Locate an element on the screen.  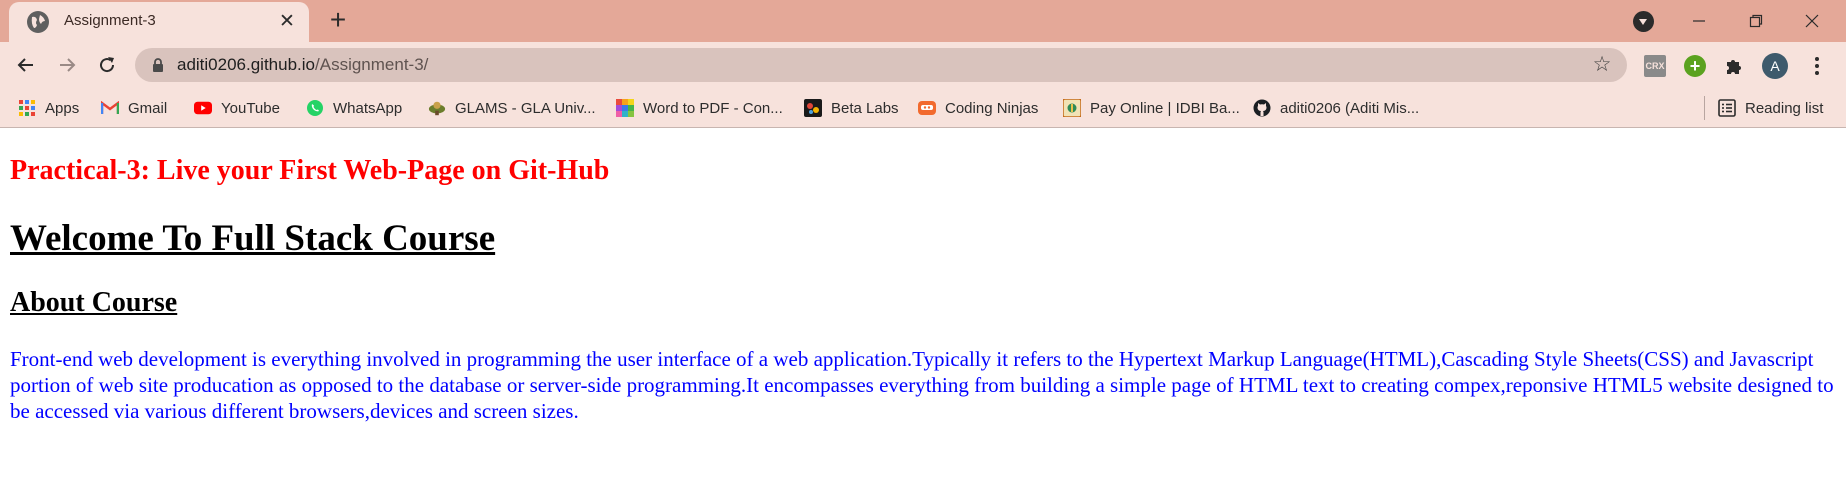
back-button is located at coordinates (26, 65).